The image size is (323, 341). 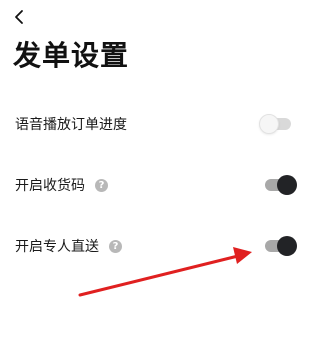 I want to click on setting-row-voice-progress: 语音播放订单进度, so click(x=161, y=124).